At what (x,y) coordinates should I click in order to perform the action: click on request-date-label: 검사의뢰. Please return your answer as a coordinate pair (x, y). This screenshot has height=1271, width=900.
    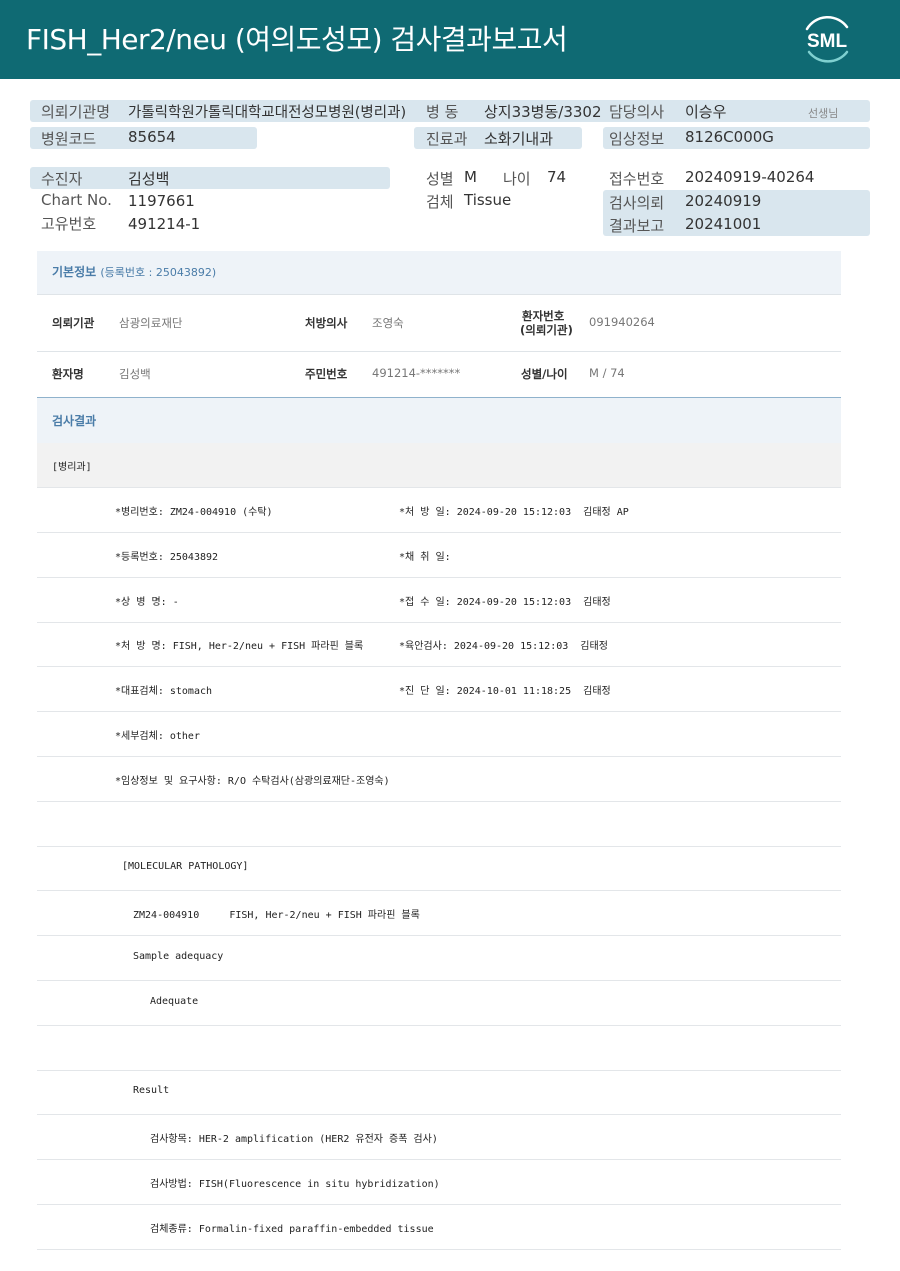
    Looking at the image, I should click on (637, 203).